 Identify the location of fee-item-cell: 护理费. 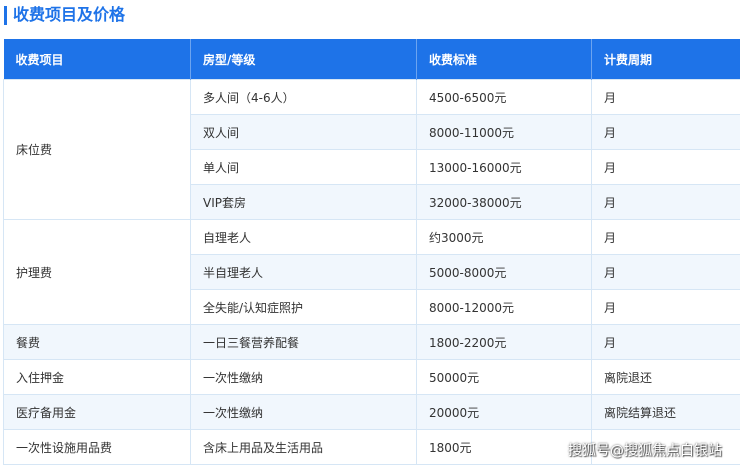
(97, 272).